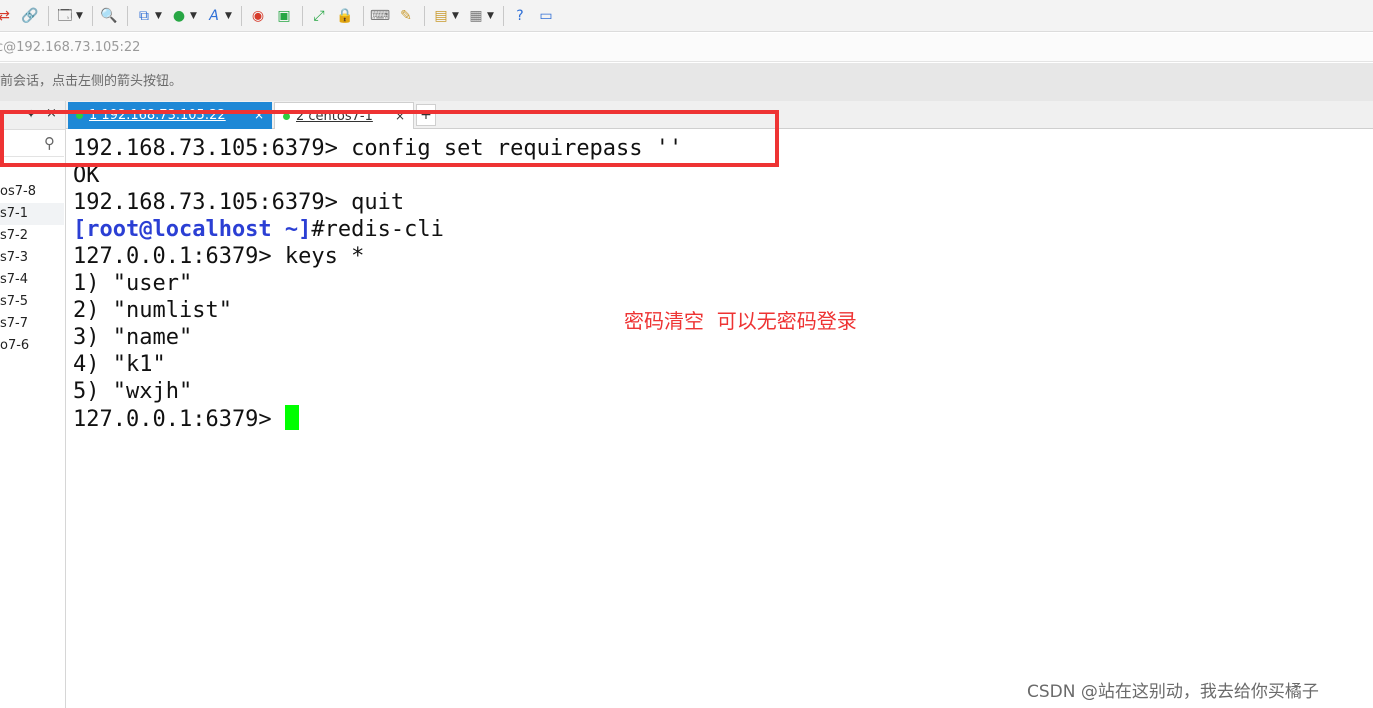  What do you see at coordinates (719, 115) in the screenshot?
I see `session-tabs: 1 192.168.73.105:22 × 2 centos7-1 × +` at bounding box center [719, 115].